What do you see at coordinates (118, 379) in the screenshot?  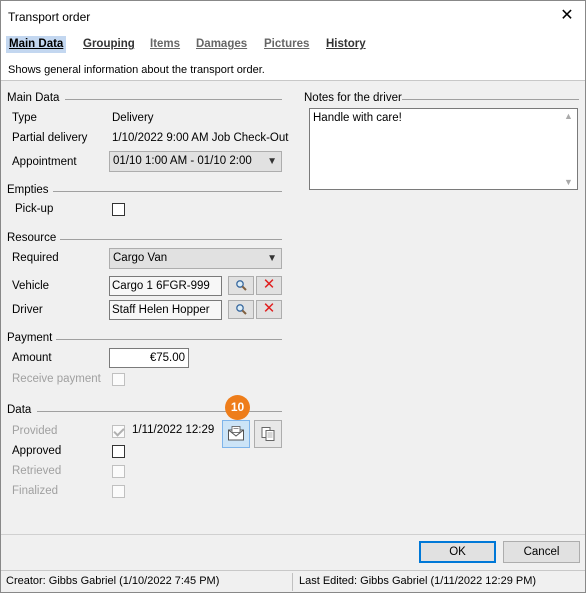 I see `receive-payment-checkbox` at bounding box center [118, 379].